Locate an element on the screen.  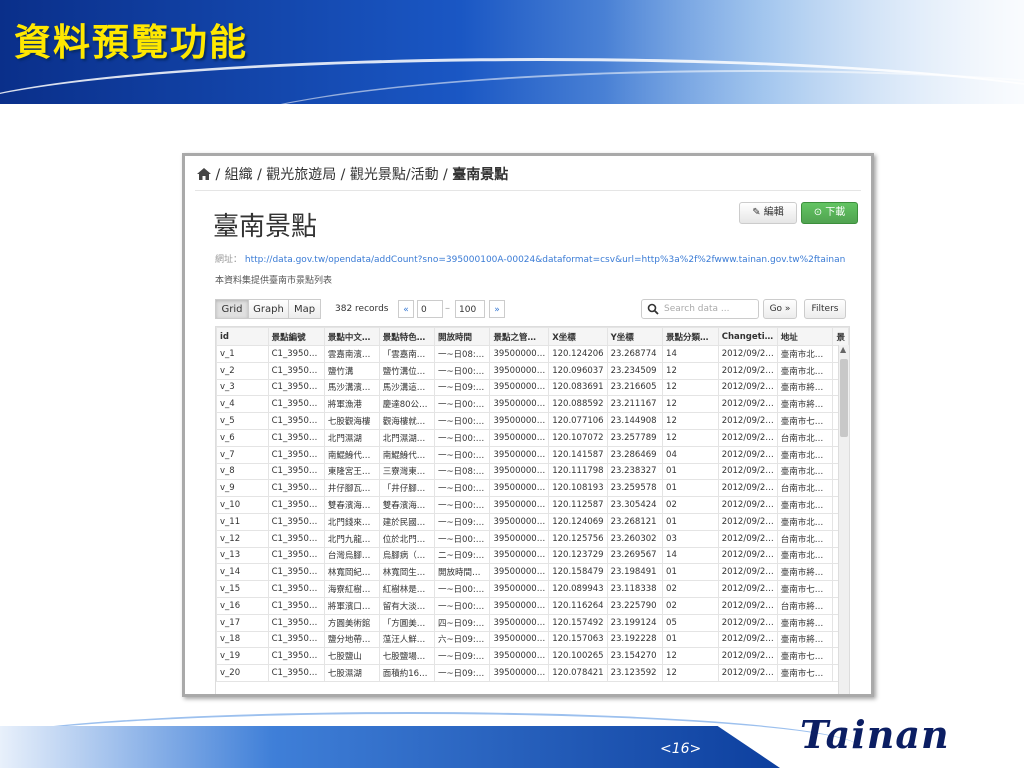
table-cell: 23.225790 is located at coordinates (635, 605).